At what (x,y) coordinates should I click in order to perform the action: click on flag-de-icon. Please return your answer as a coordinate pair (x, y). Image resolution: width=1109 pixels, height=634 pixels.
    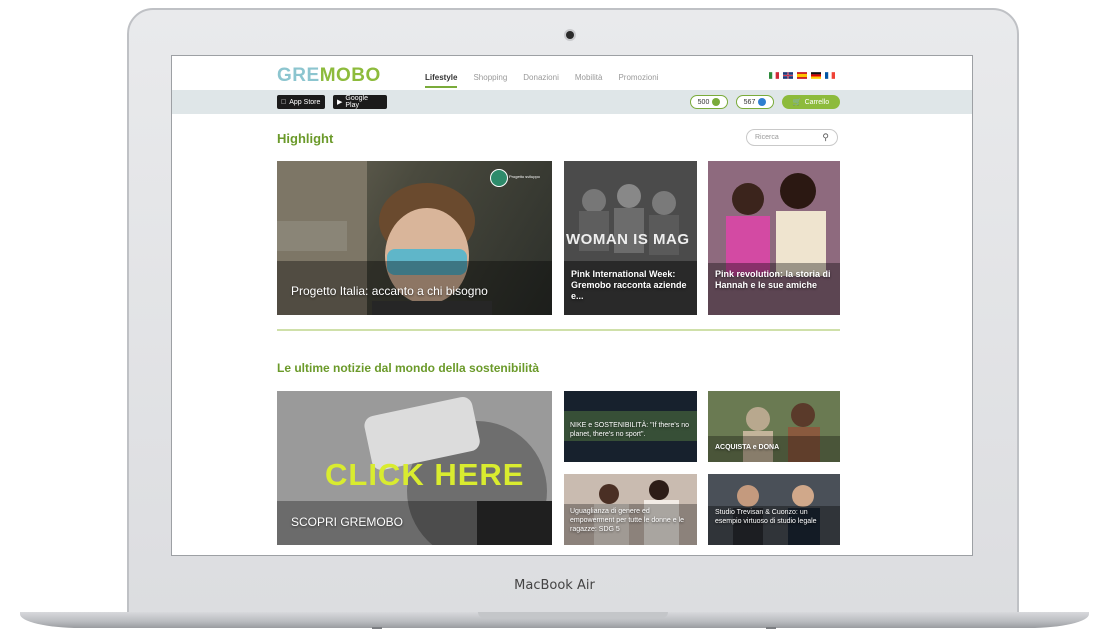
    Looking at the image, I should click on (816, 75).